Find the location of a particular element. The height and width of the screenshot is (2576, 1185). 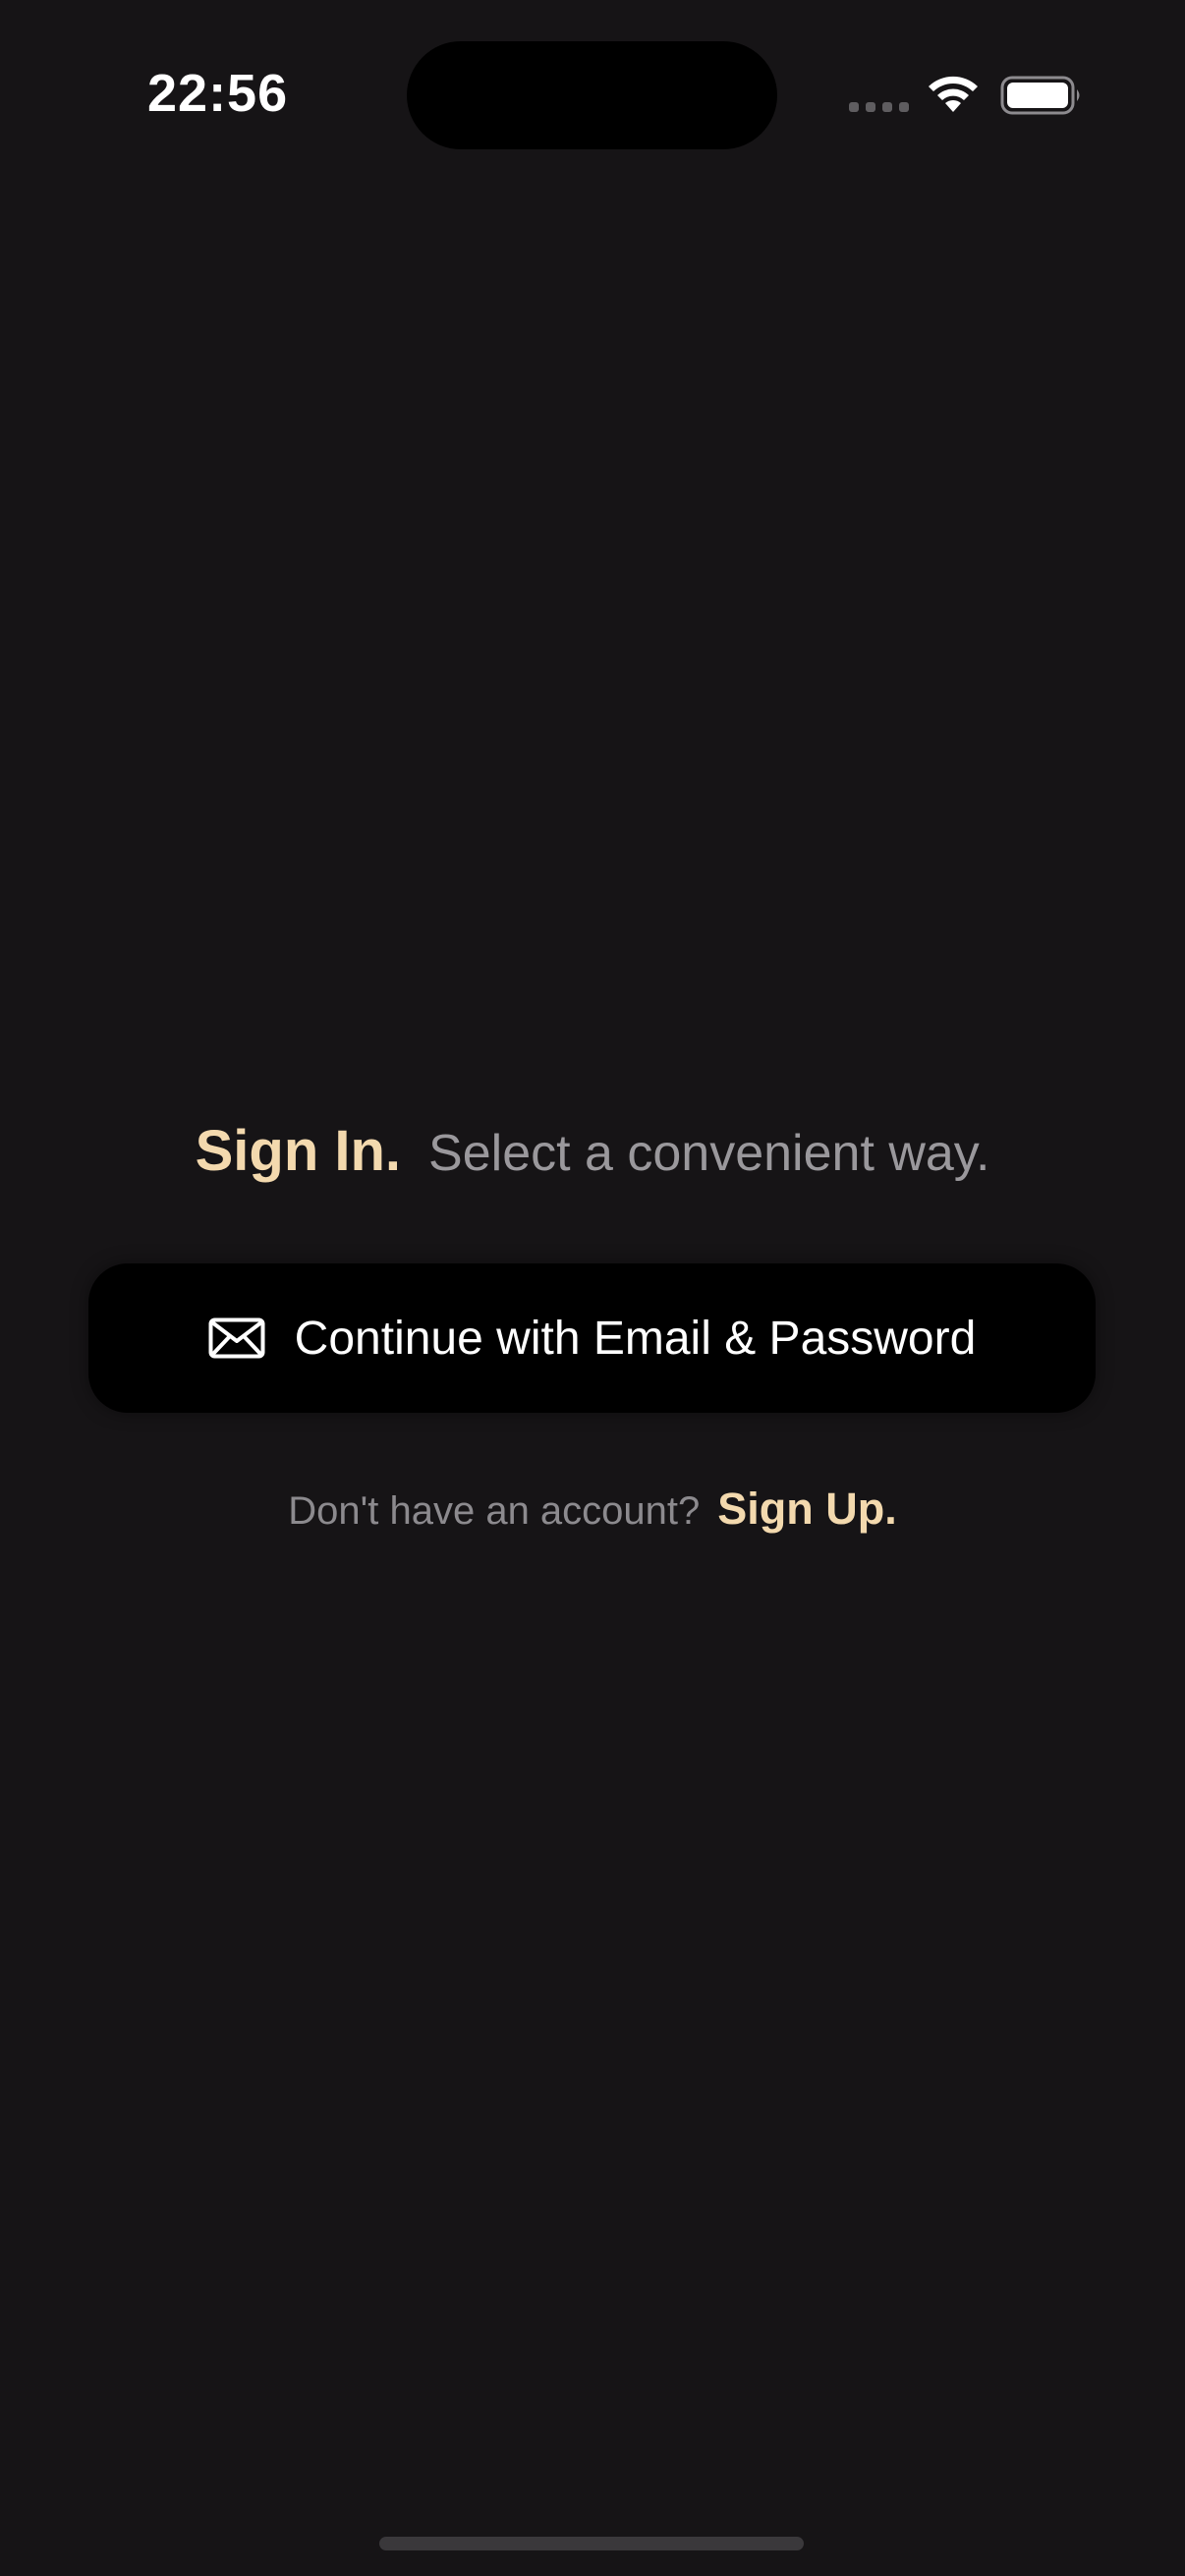

battery-icon is located at coordinates (1040, 95).